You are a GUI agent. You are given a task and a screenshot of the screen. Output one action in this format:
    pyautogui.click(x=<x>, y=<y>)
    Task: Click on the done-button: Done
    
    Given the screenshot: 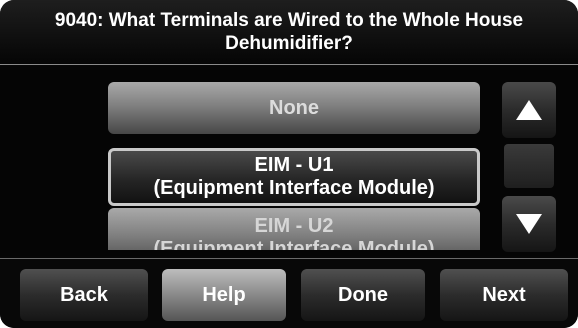 What is the action you would take?
    pyautogui.click(x=363, y=295)
    